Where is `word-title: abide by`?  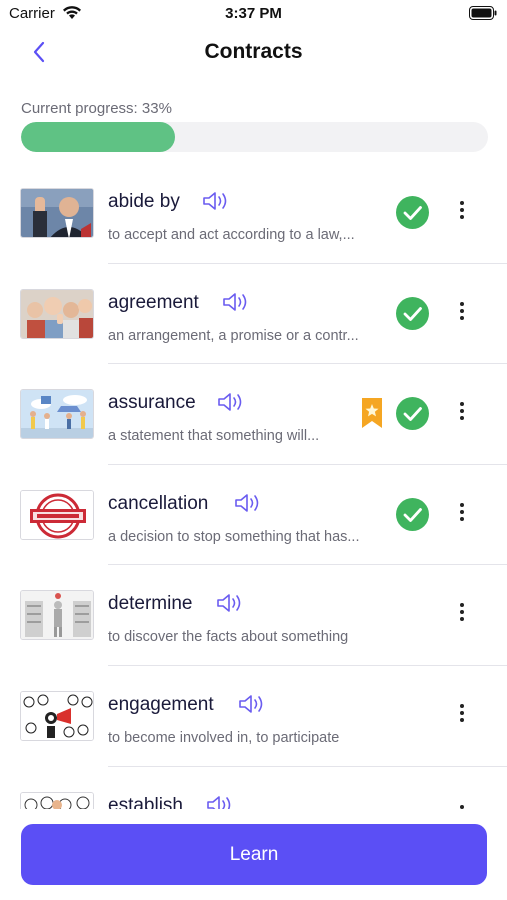 word-title: abide by is located at coordinates (144, 201).